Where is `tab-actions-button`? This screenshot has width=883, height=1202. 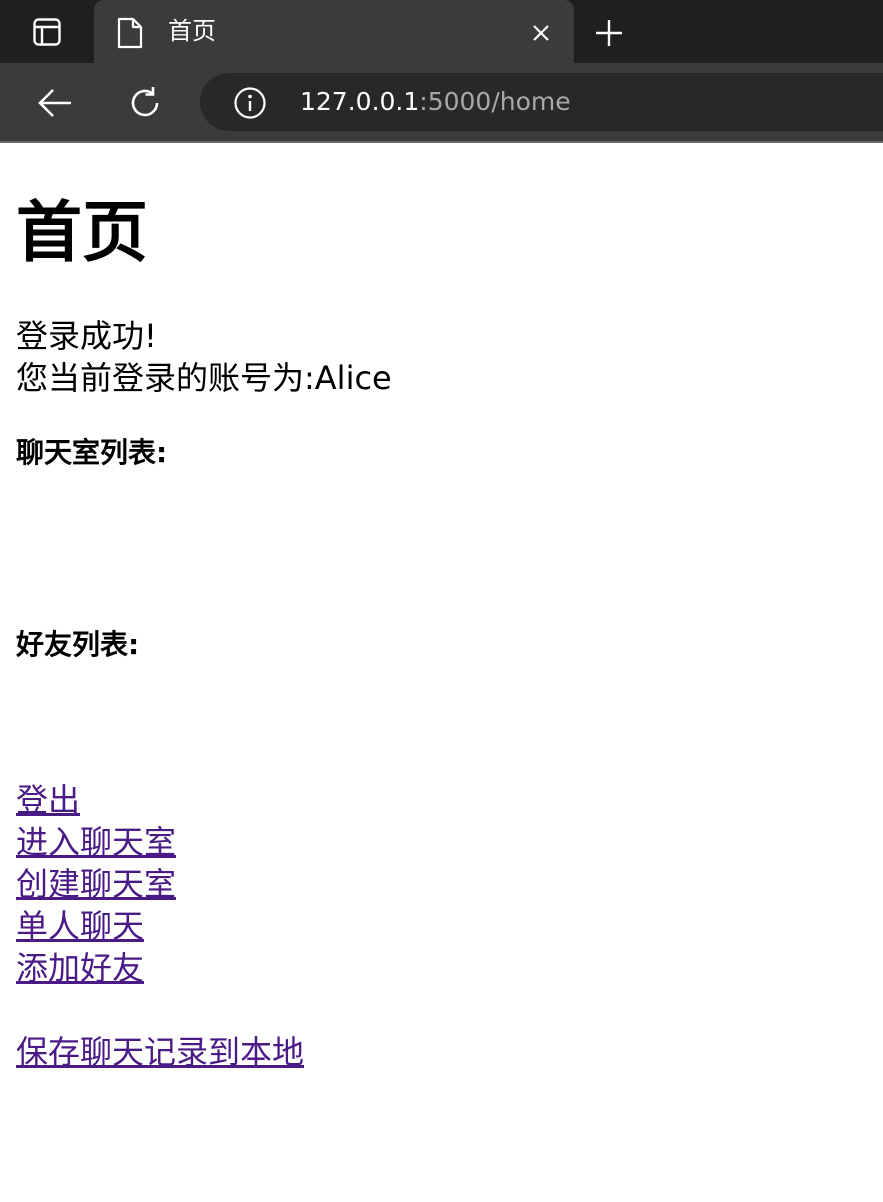 tab-actions-button is located at coordinates (47, 32).